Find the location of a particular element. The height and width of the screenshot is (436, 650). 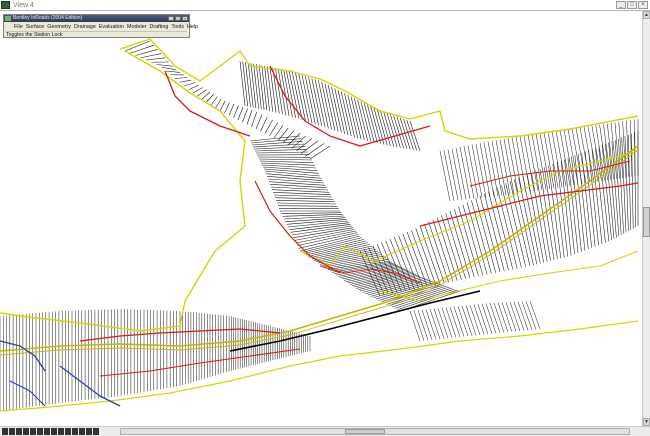

inroads-maximize-button: □ is located at coordinates (178, 18).